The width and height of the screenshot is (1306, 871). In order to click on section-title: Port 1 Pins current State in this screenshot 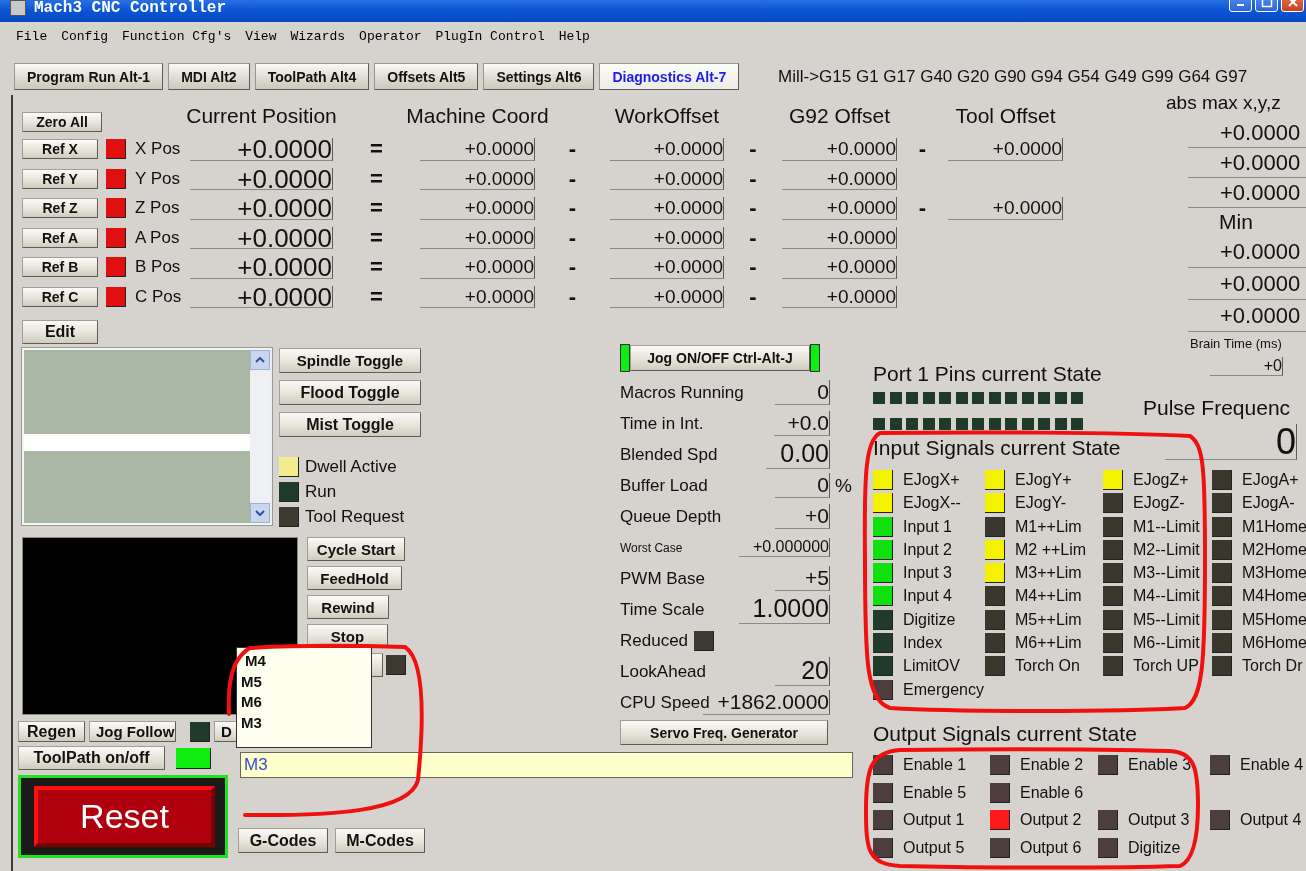, I will do `click(987, 373)`.